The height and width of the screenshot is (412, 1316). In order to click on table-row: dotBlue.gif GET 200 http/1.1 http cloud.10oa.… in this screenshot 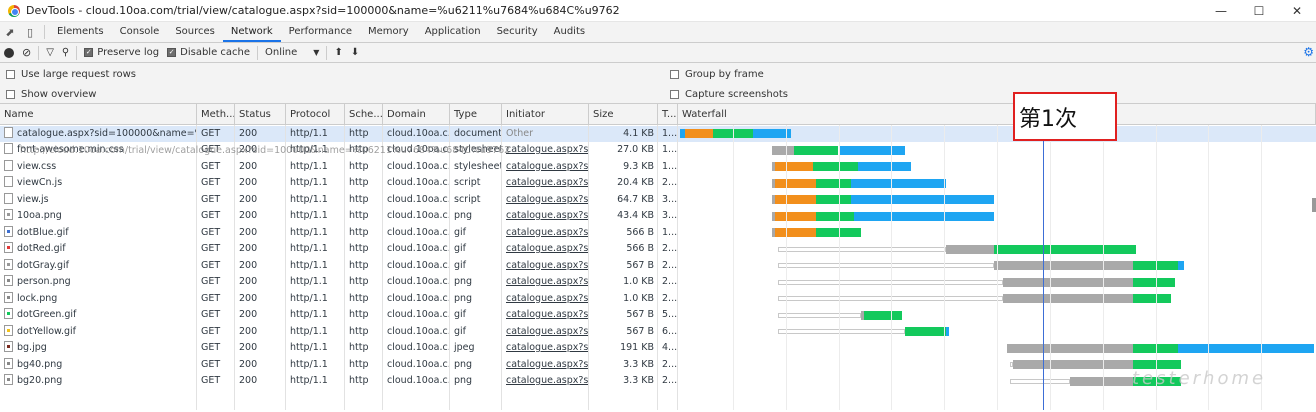, I will do `click(658, 233)`.